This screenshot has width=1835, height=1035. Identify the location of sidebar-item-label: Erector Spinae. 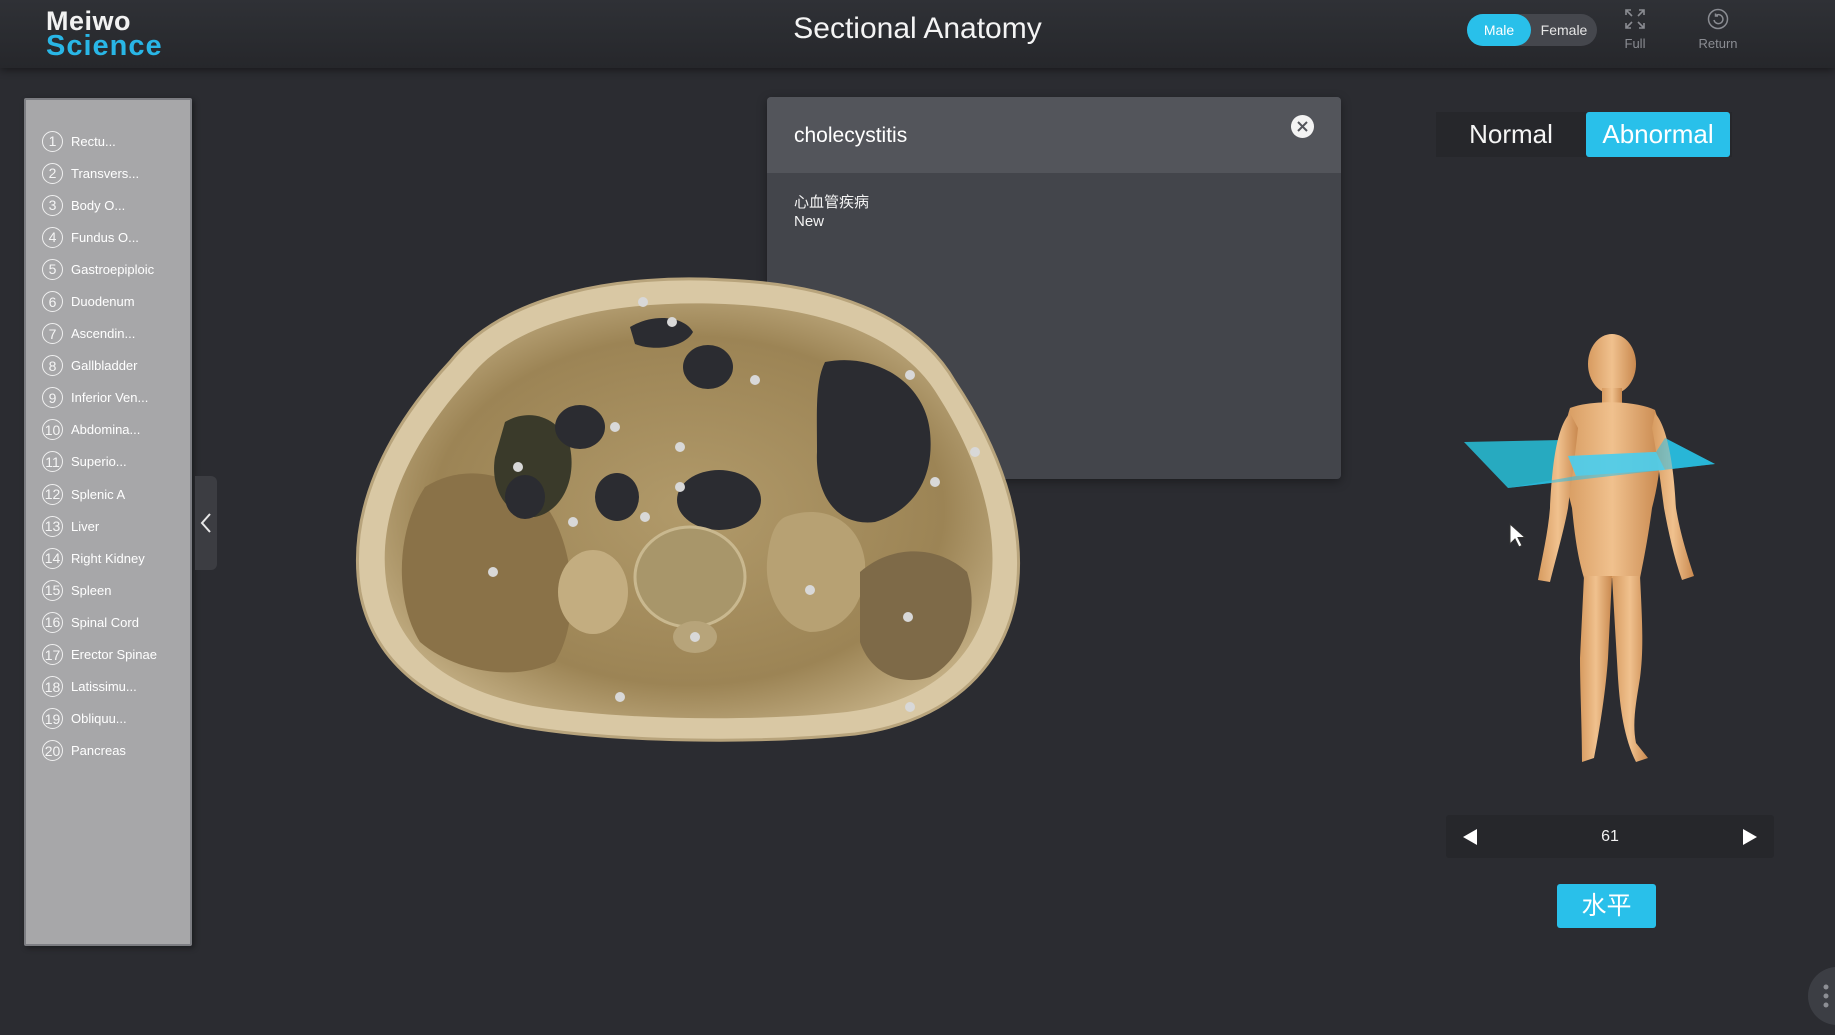
(114, 655).